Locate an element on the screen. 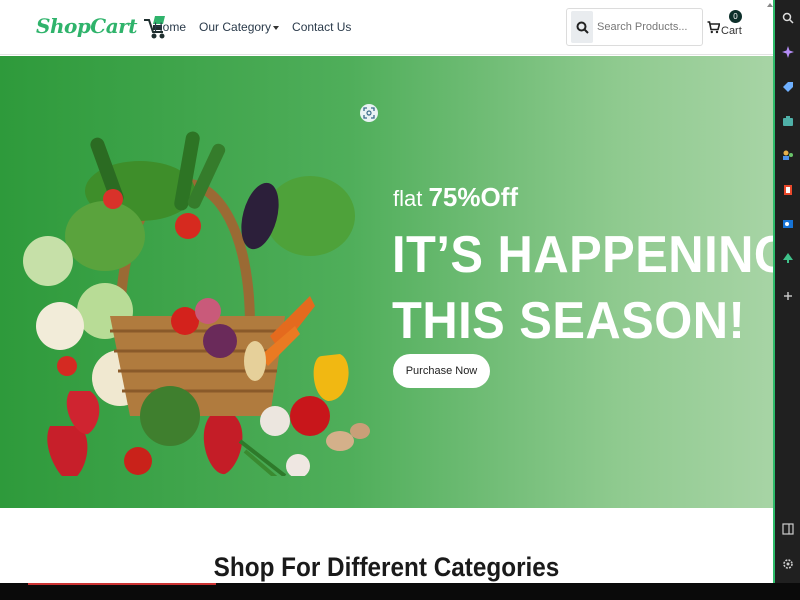 The image size is (800, 600). visual-search-button is located at coordinates (369, 113).